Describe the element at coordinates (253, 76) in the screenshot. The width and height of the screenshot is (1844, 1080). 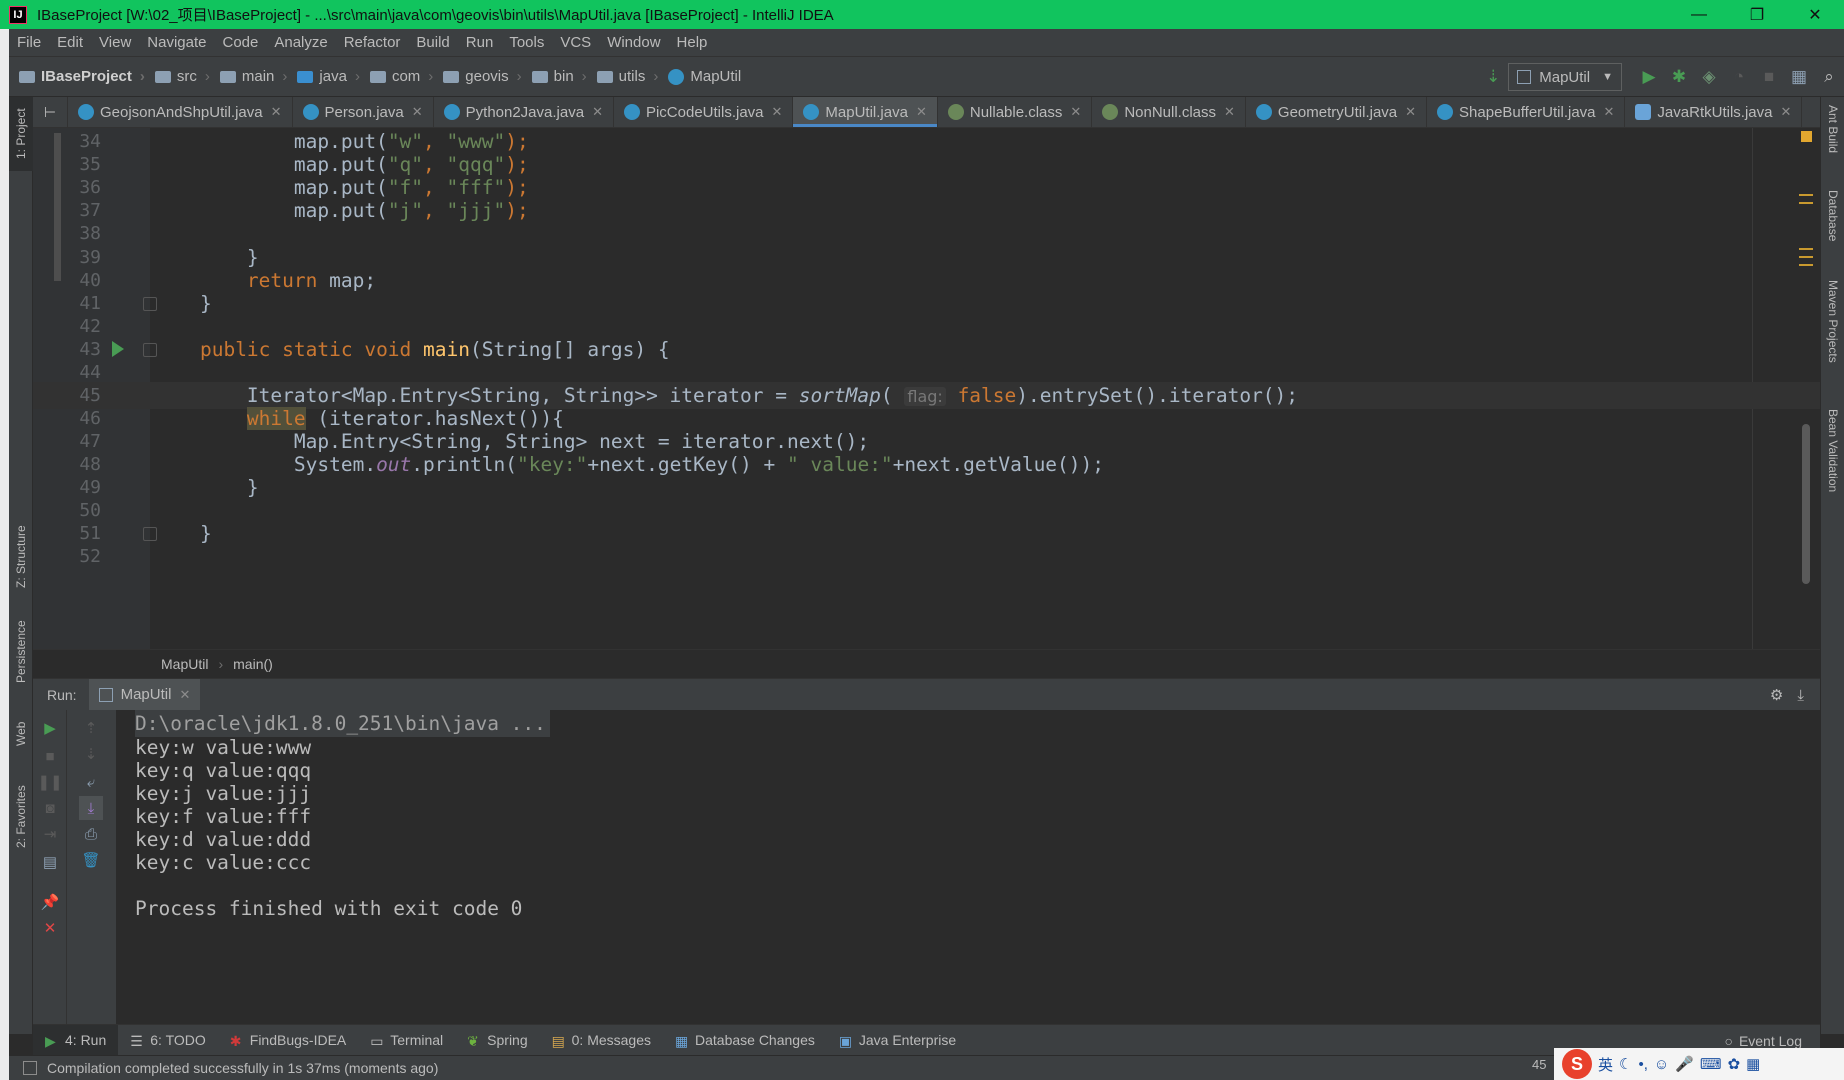
I see `breadcrumb-main: main ›` at that location.